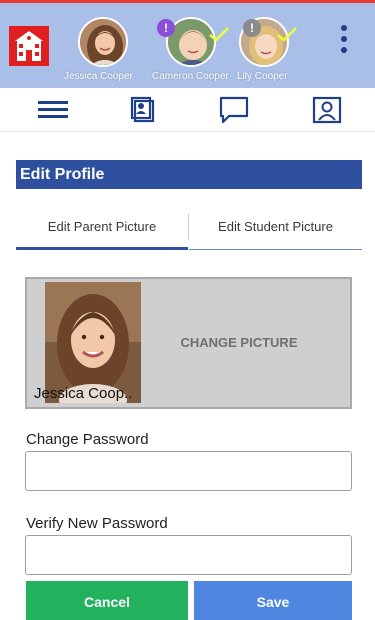  What do you see at coordinates (107, 600) in the screenshot?
I see `cancel-button: Cancel` at bounding box center [107, 600].